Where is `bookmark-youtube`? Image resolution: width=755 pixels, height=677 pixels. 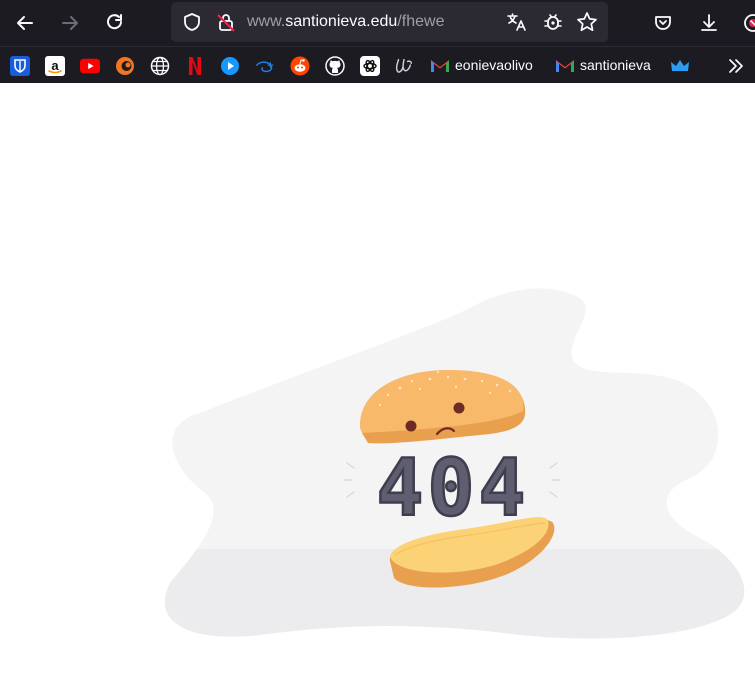 bookmark-youtube is located at coordinates (90, 66).